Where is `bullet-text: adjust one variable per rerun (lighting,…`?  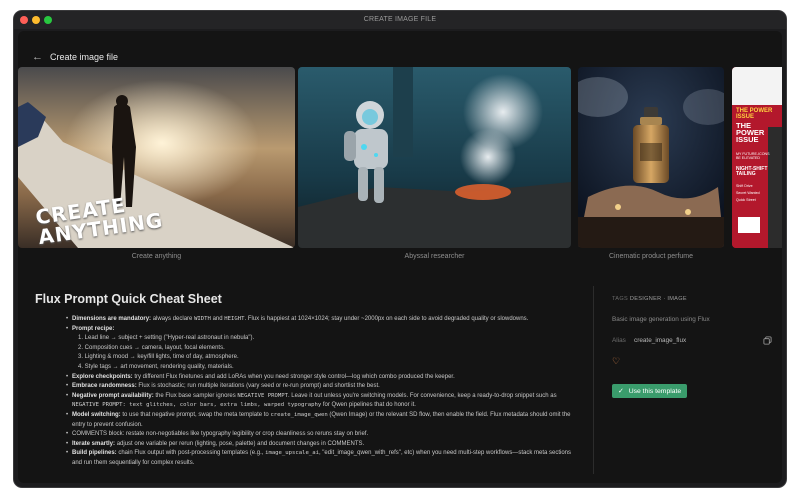 bullet-text: adjust one variable per rerun (lighting,… is located at coordinates (240, 443).